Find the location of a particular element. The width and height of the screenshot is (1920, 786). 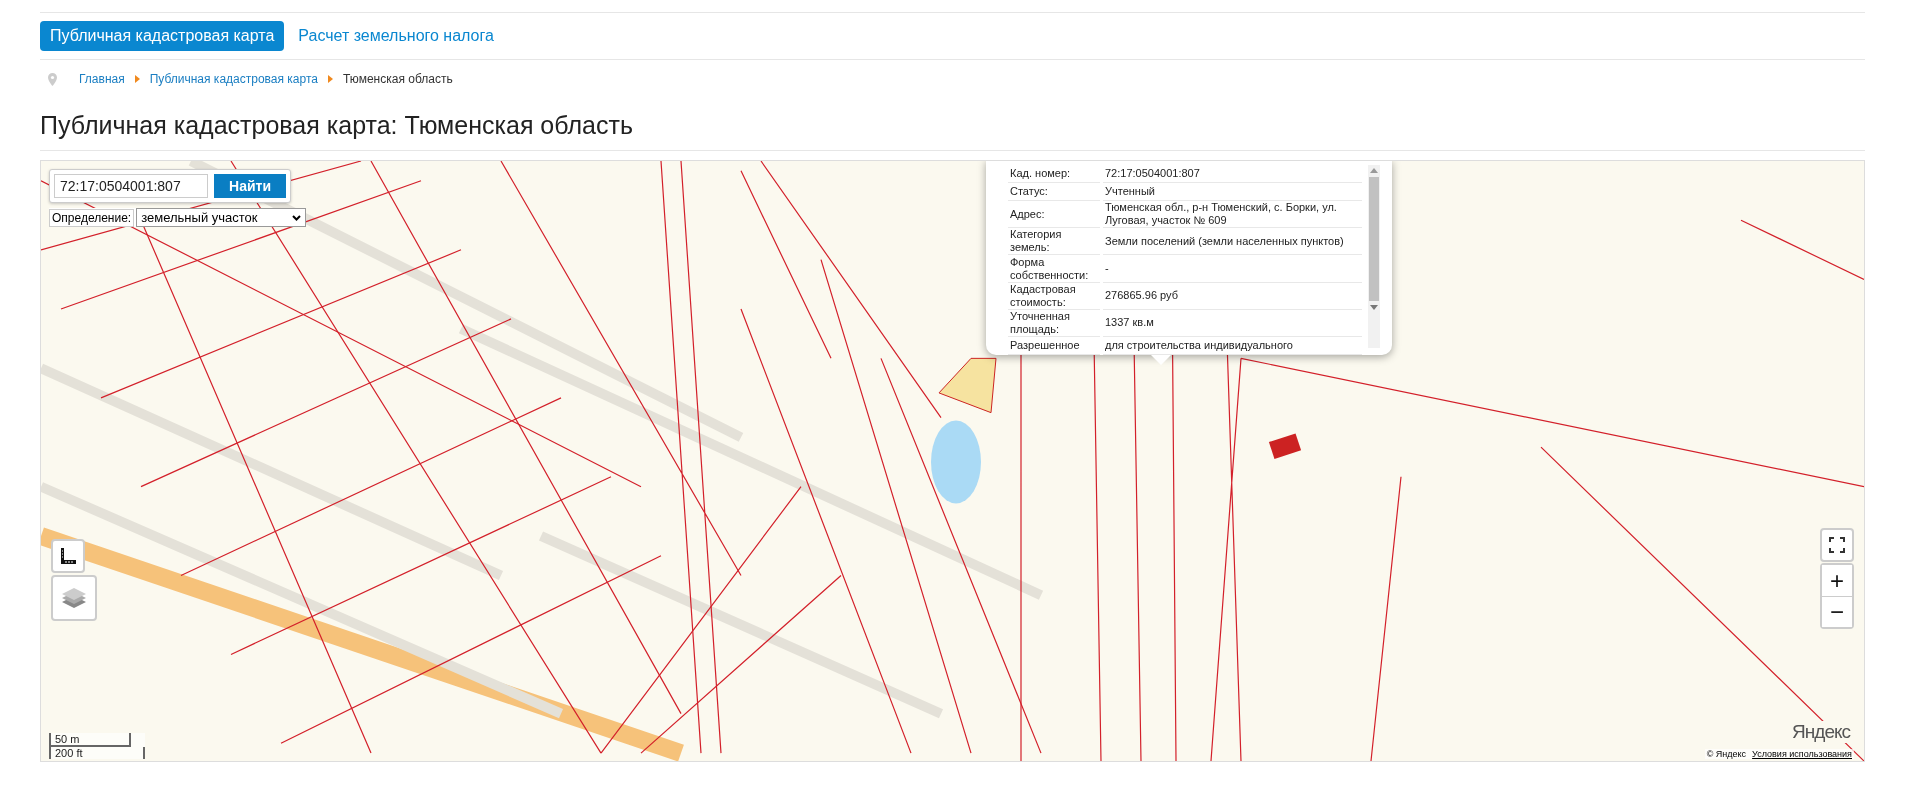

copyright: © Яндекс is located at coordinates (1726, 754).